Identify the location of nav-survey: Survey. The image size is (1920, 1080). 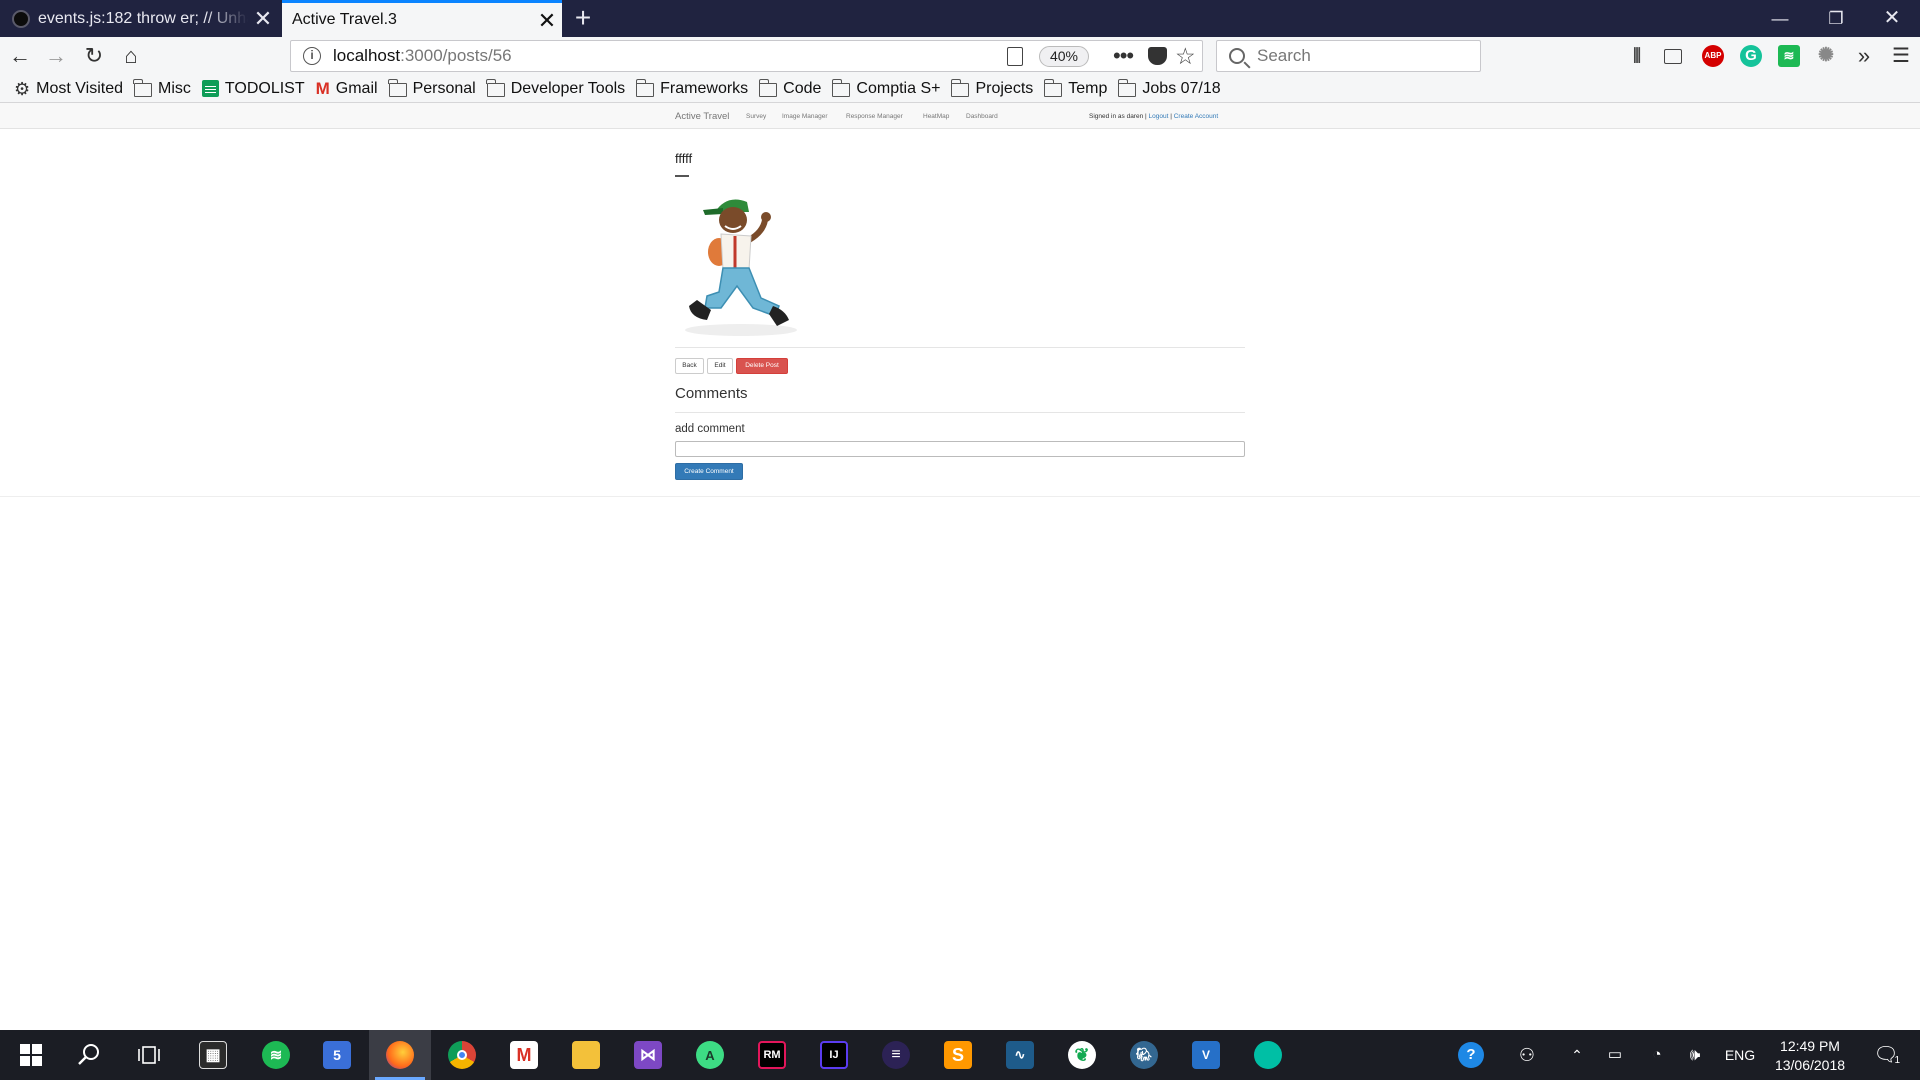
(756, 116).